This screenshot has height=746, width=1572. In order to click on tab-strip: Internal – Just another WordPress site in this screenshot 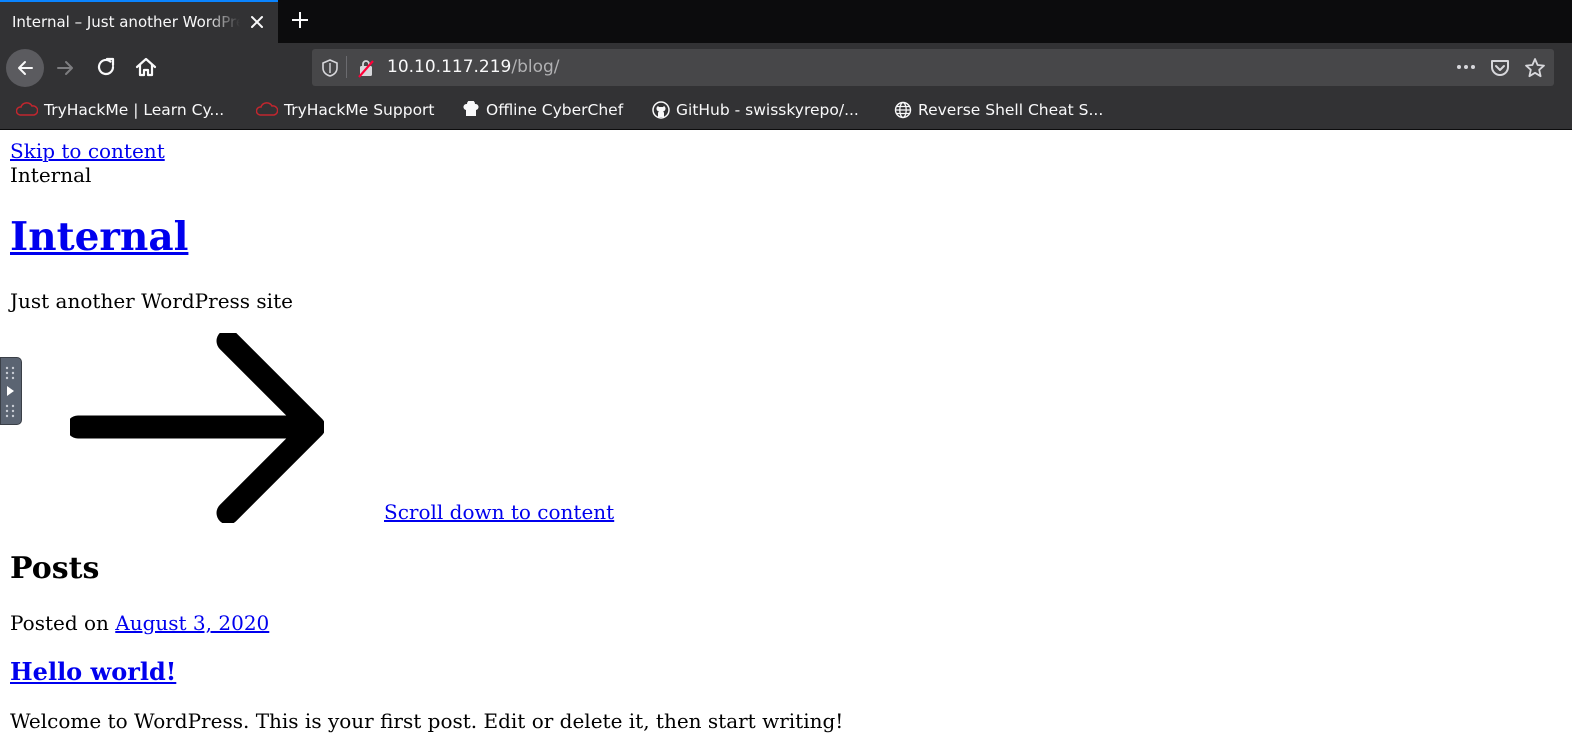, I will do `click(786, 21)`.